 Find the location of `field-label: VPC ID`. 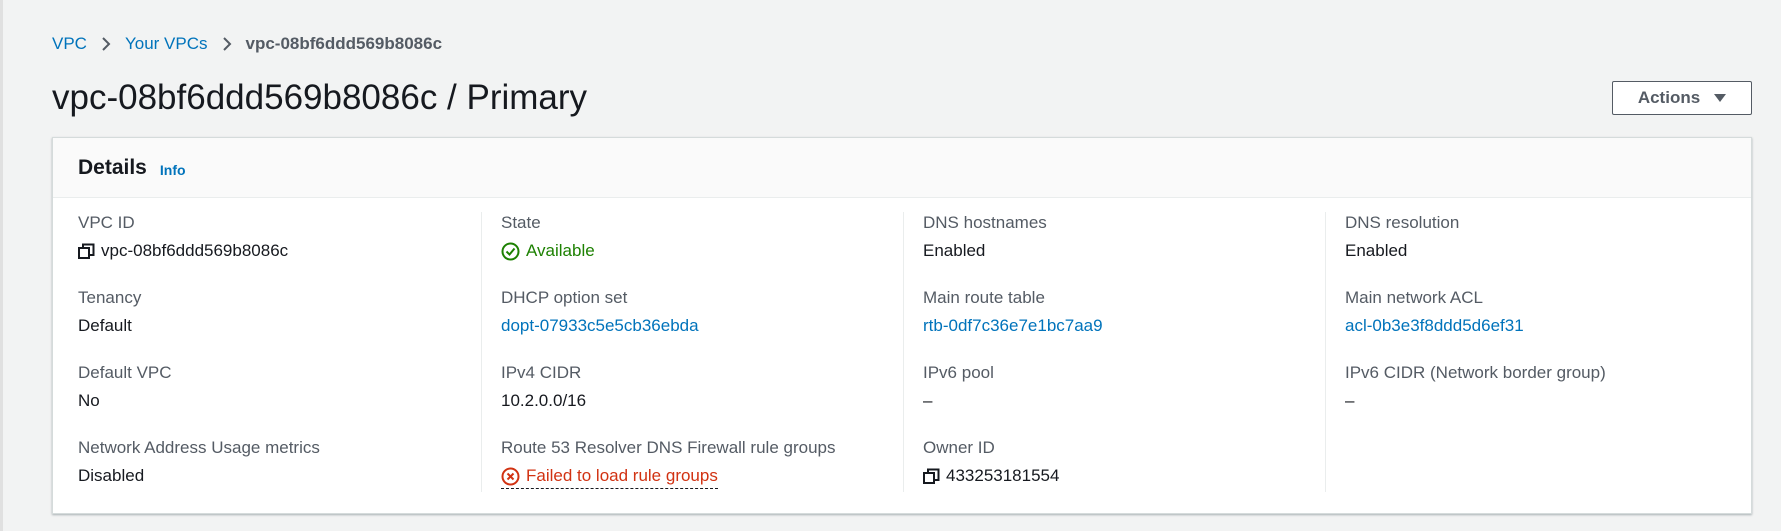

field-label: VPC ID is located at coordinates (106, 222).